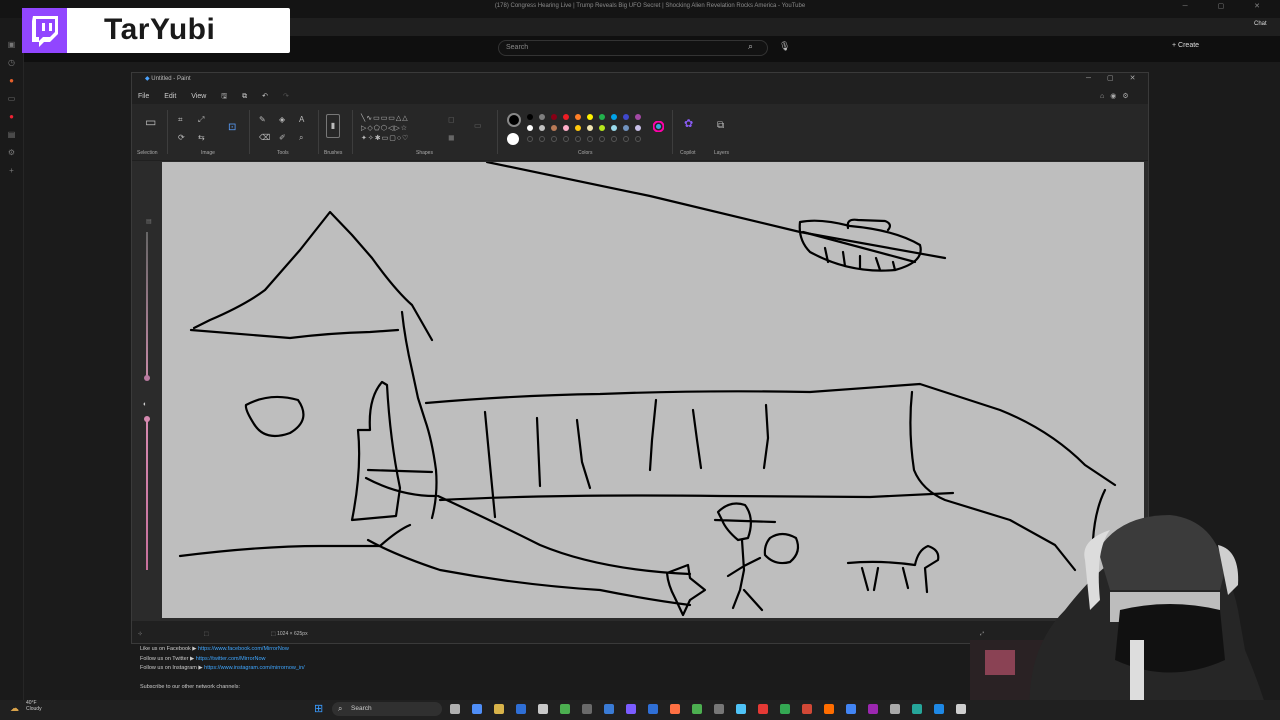  What do you see at coordinates (147, 419) in the screenshot?
I see `opacity-slider-thumb` at bounding box center [147, 419].